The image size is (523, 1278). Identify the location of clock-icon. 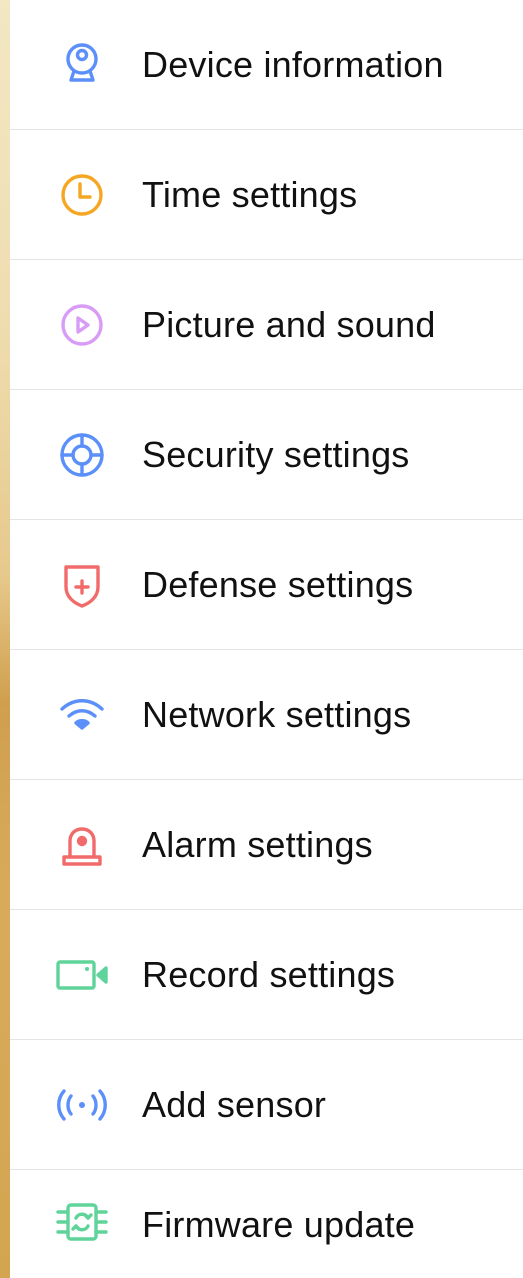
(82, 195).